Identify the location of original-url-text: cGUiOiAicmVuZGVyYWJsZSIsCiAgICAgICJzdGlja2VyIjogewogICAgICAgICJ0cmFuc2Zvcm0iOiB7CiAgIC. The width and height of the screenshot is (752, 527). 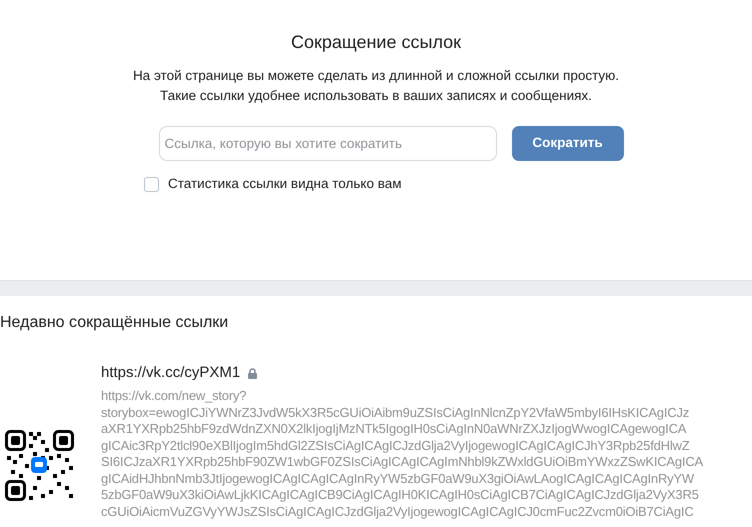
(398, 512).